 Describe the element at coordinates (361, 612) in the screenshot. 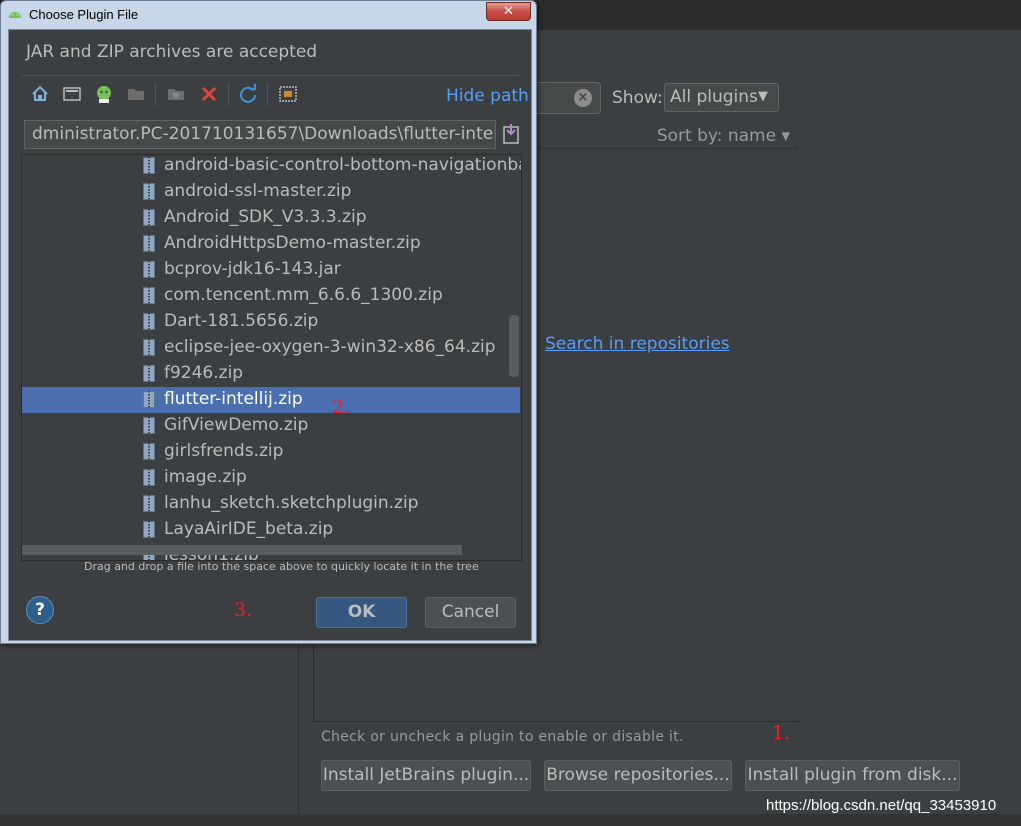

I see `ok-button: OK` at that location.